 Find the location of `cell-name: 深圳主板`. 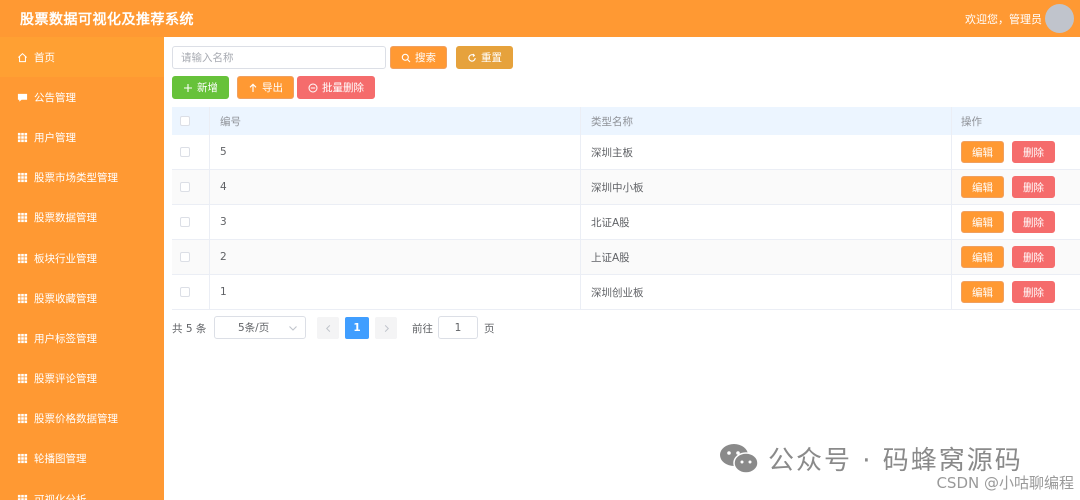

cell-name: 深圳主板 is located at coordinates (766, 152).